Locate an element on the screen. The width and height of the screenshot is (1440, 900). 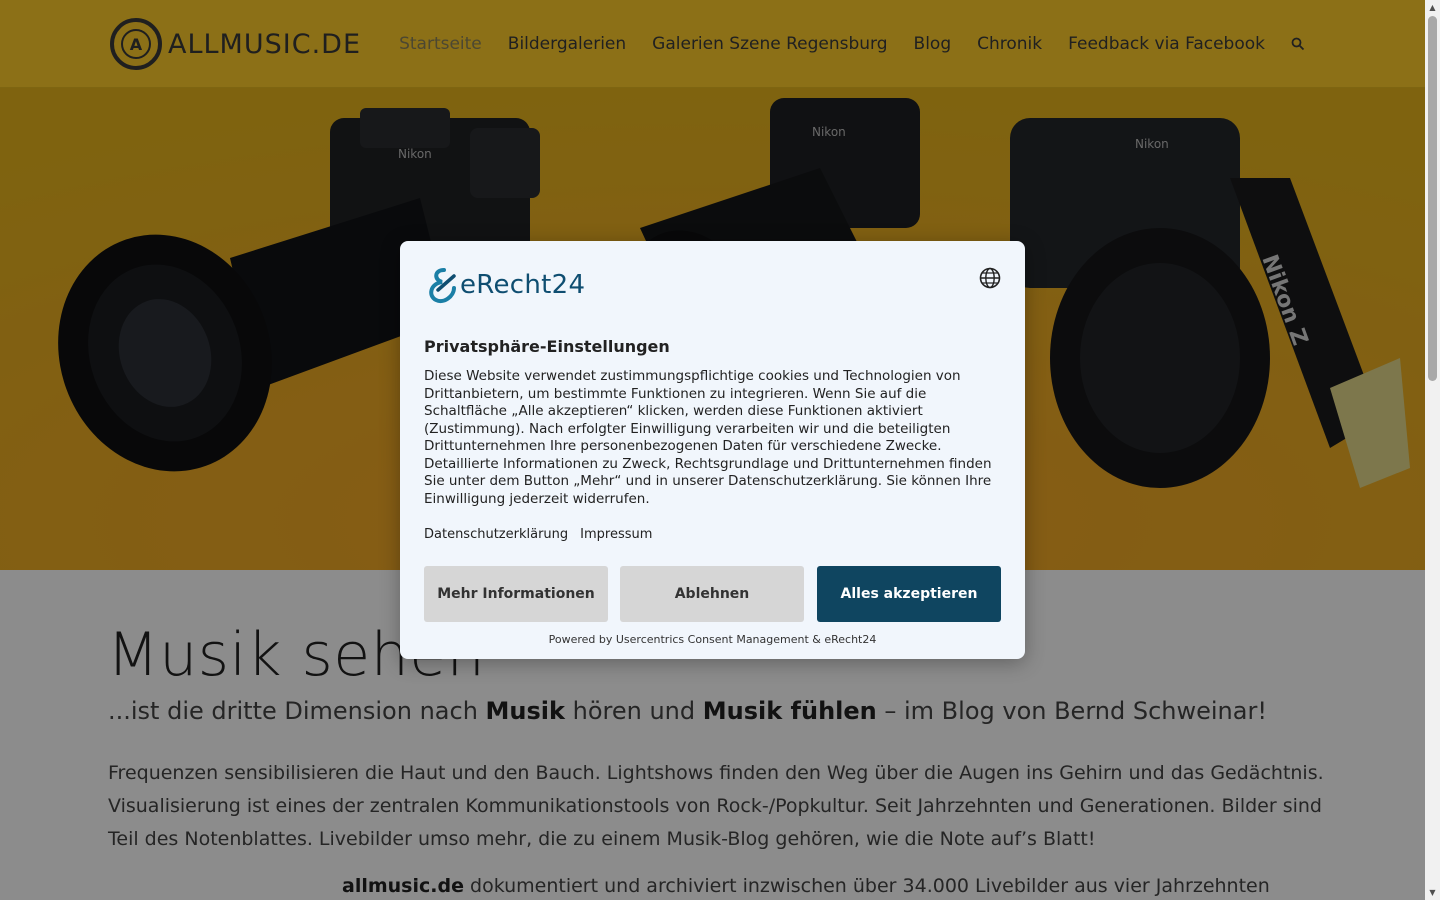
page-scrollbar: ▲ ▼ is located at coordinates (1432, 450).